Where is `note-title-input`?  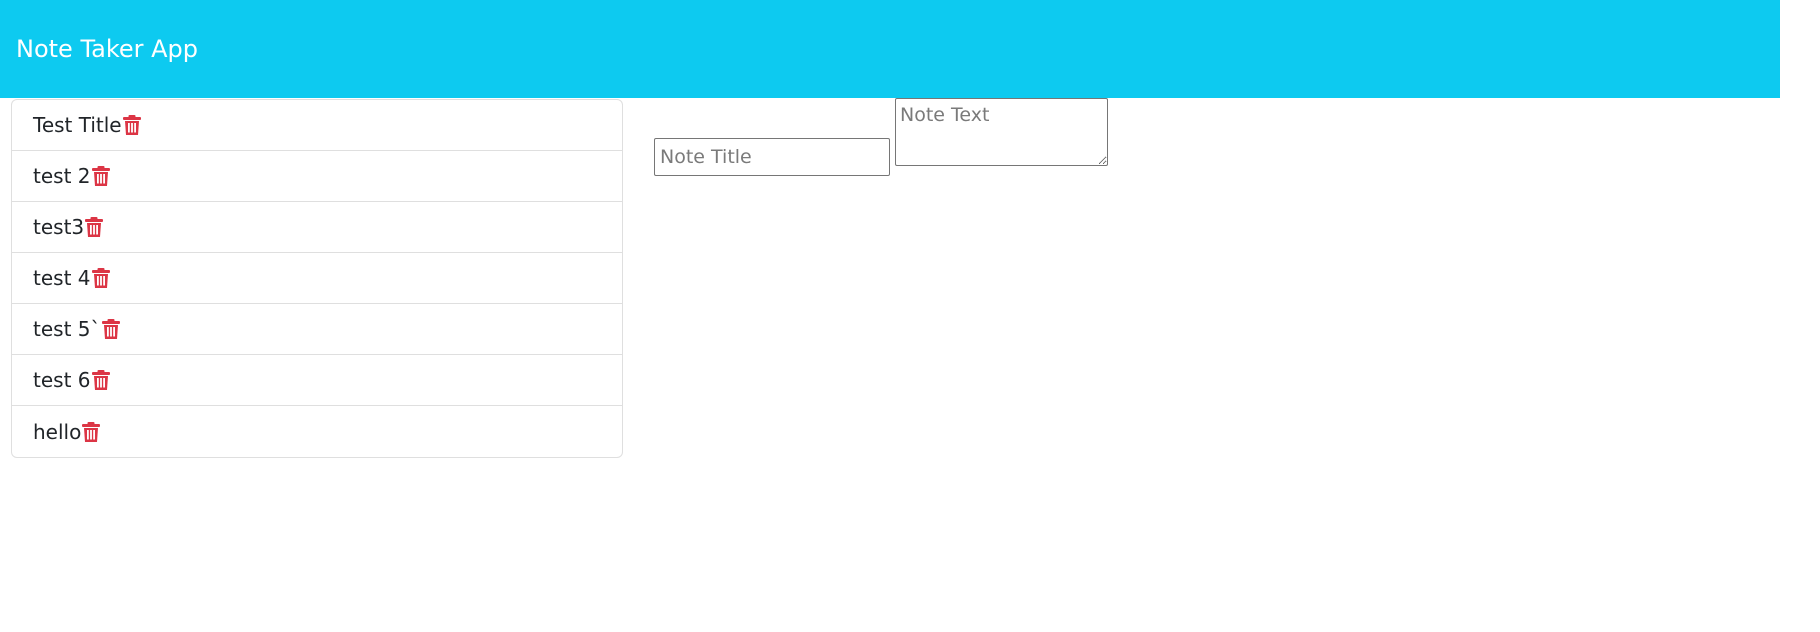 note-title-input is located at coordinates (772, 157).